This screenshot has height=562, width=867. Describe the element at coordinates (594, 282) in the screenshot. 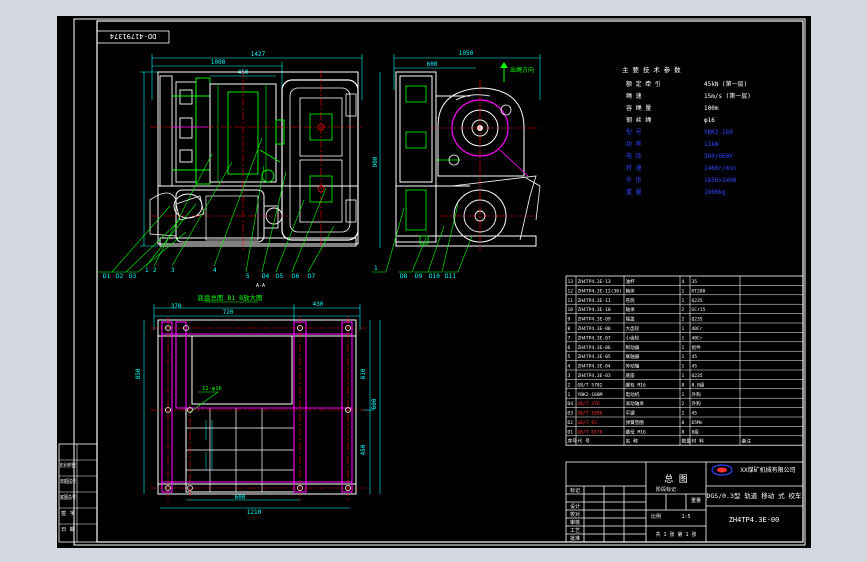

I see `bom-cell: ZH4TP4.3E-13` at that location.